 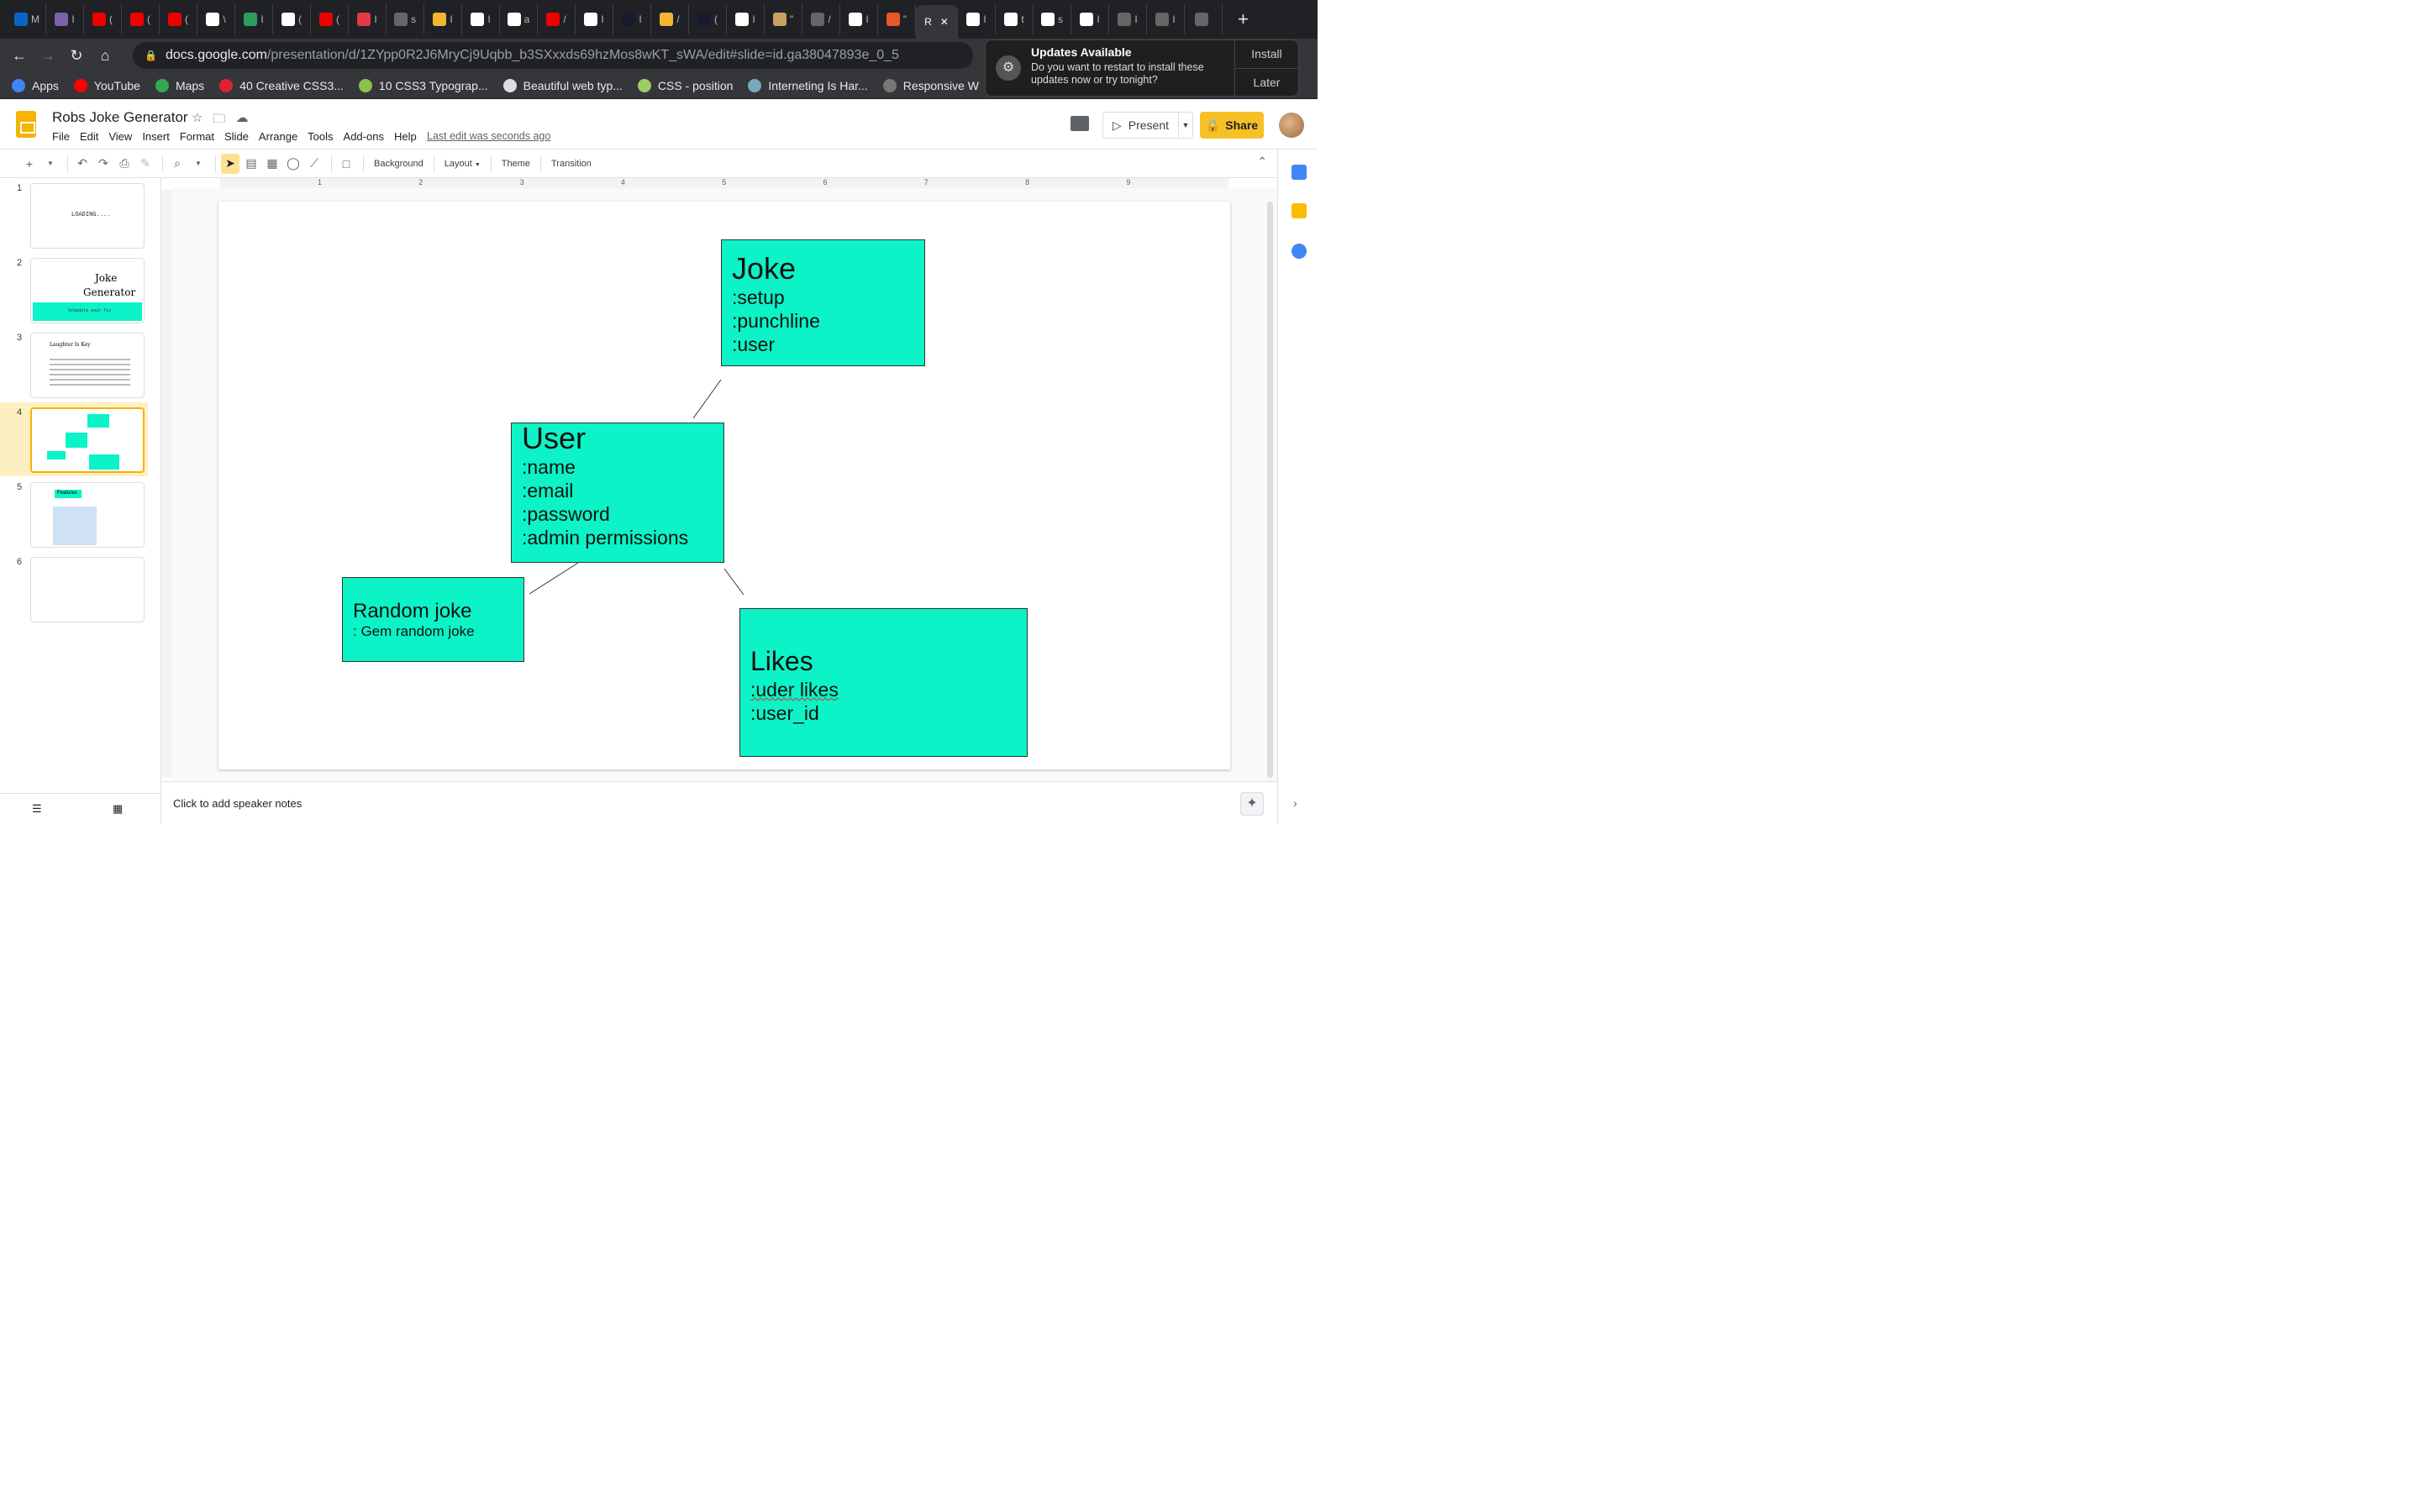 I want to click on share-button: 🔒 Share, so click(x=1232, y=125).